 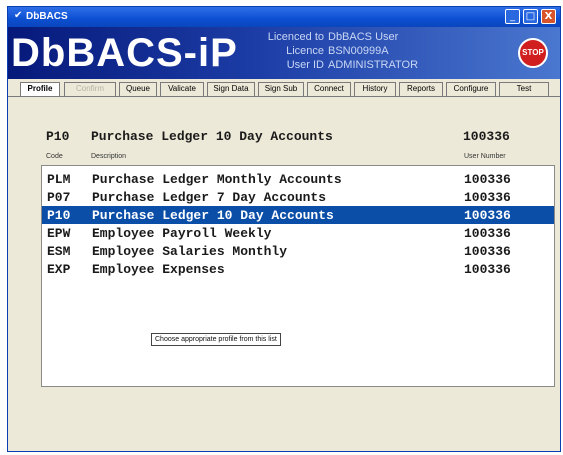 I want to click on tab-validate: Valicate, so click(x=182, y=89).